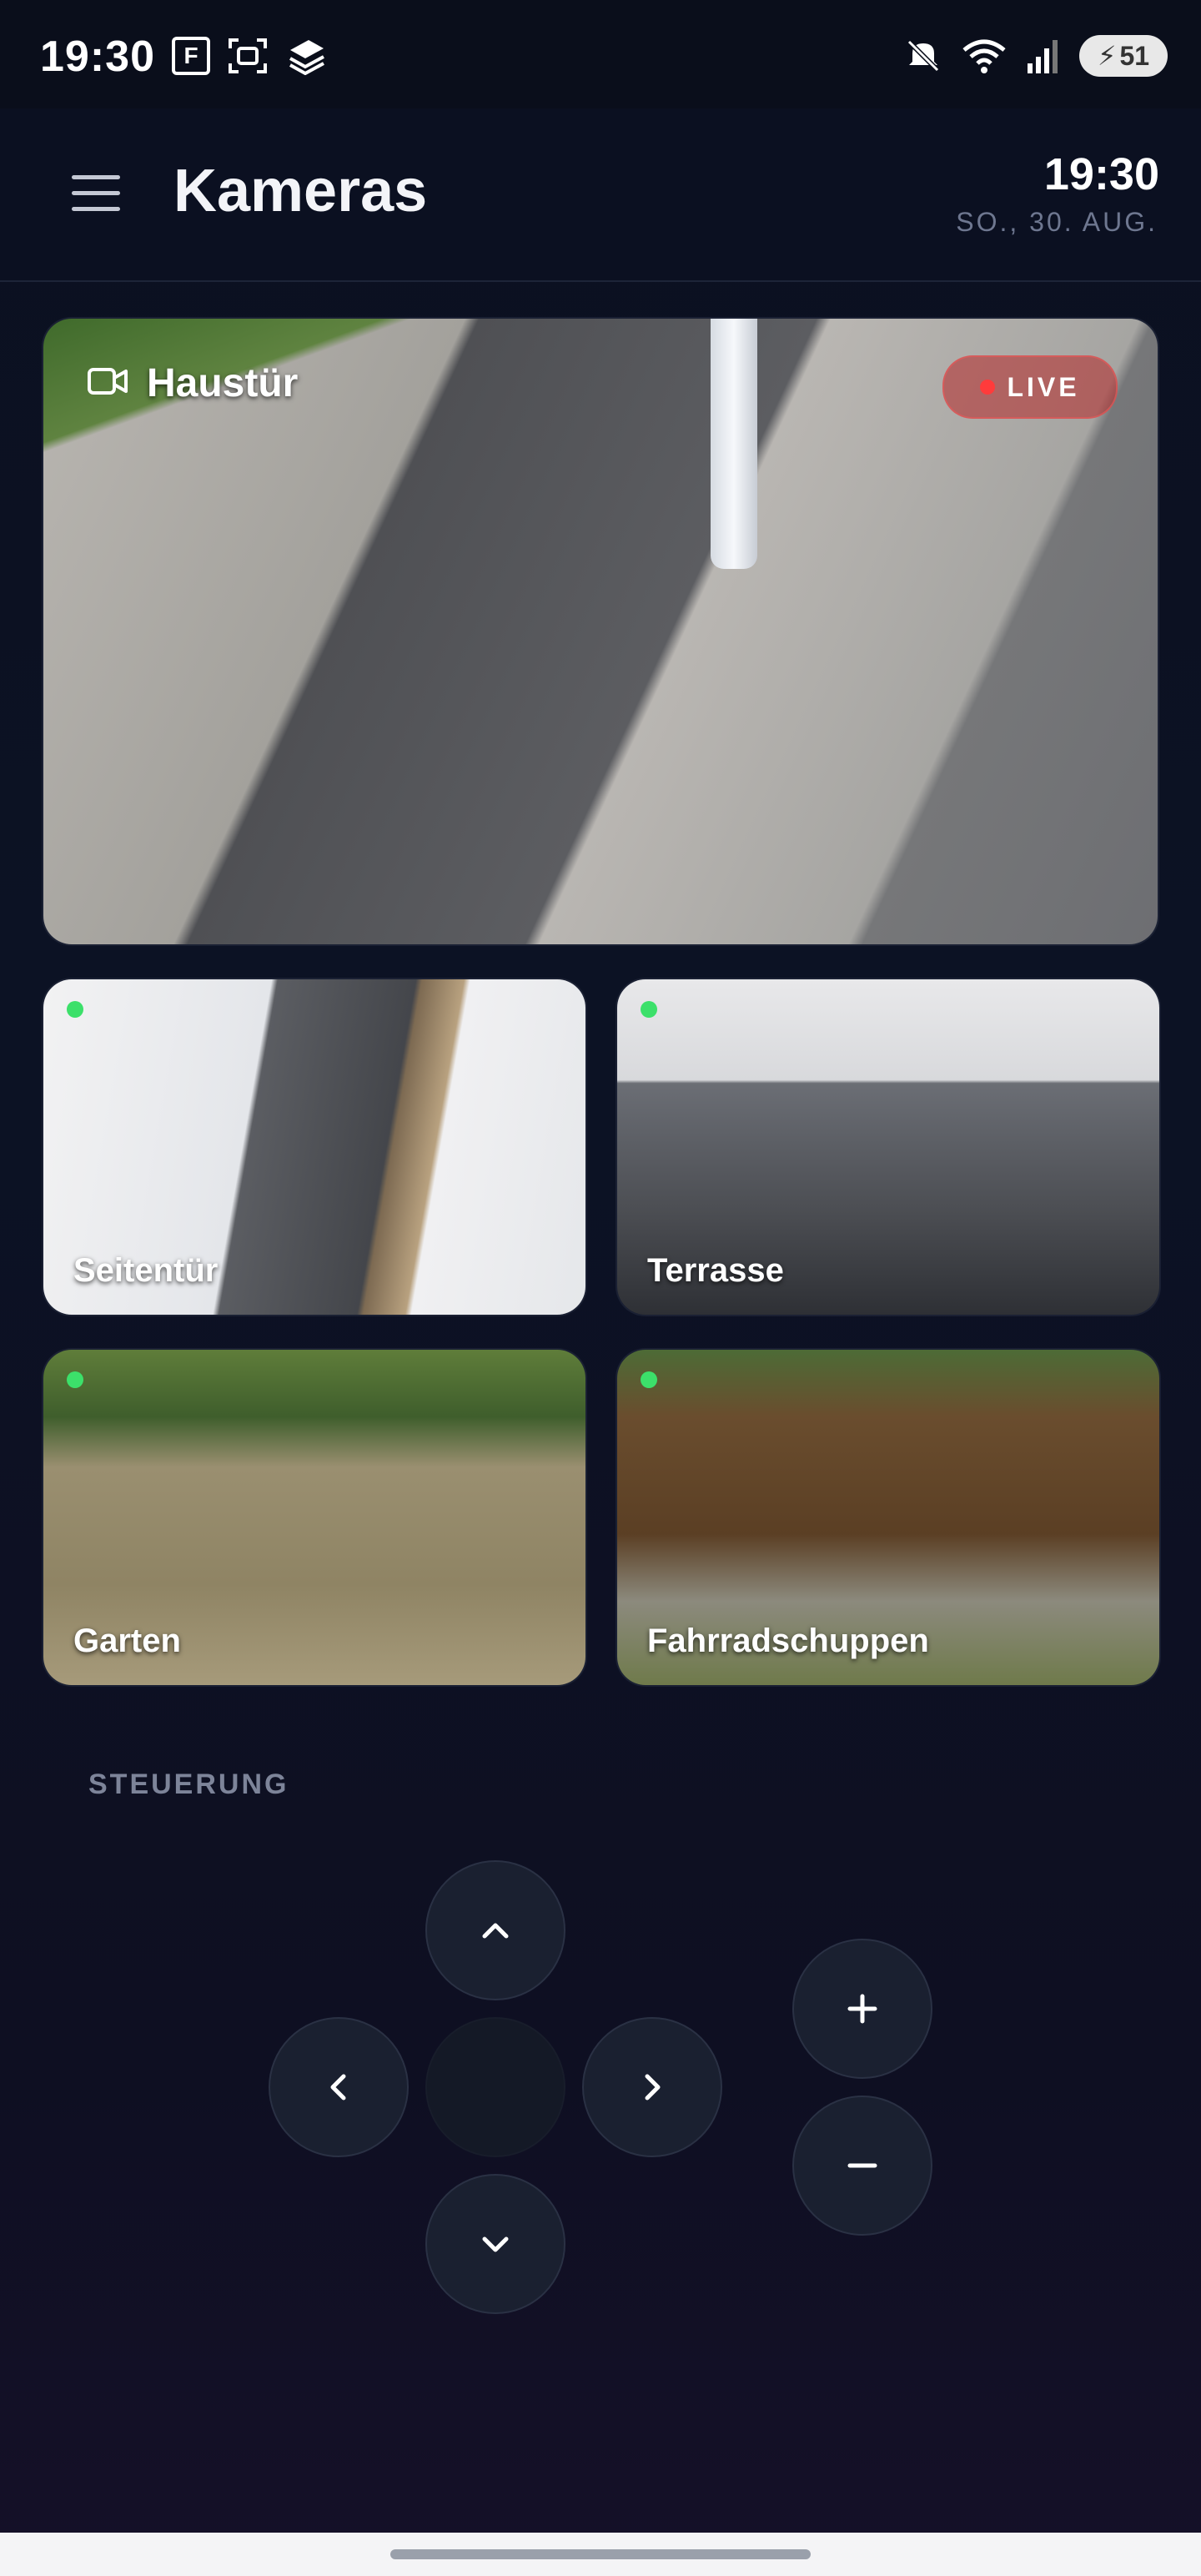 Image resolution: width=1201 pixels, height=2576 pixels. What do you see at coordinates (601, 2554) in the screenshot?
I see `home-indicator` at bounding box center [601, 2554].